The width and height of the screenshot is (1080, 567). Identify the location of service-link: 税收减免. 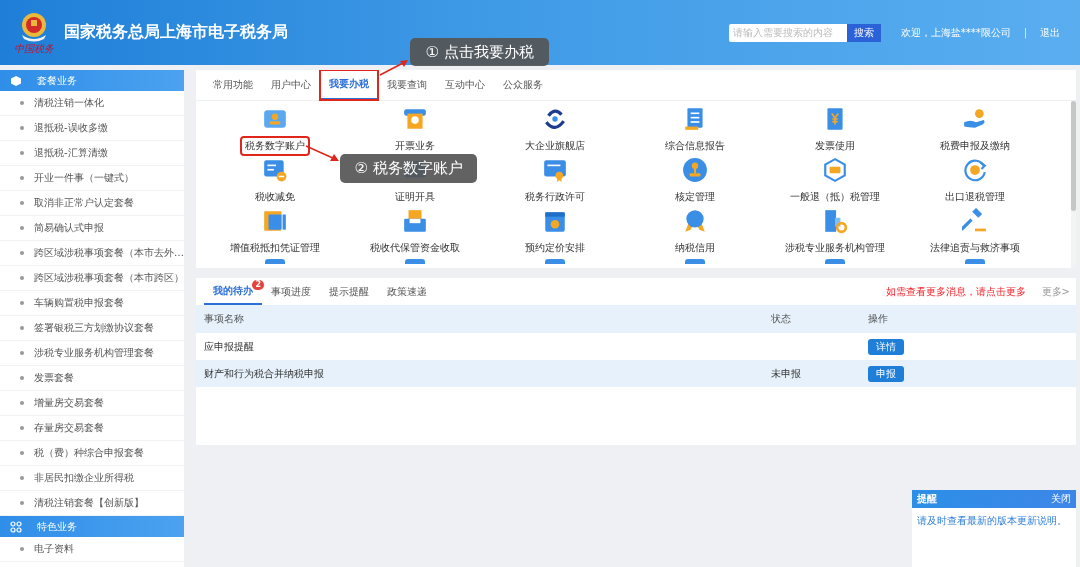
(275, 197).